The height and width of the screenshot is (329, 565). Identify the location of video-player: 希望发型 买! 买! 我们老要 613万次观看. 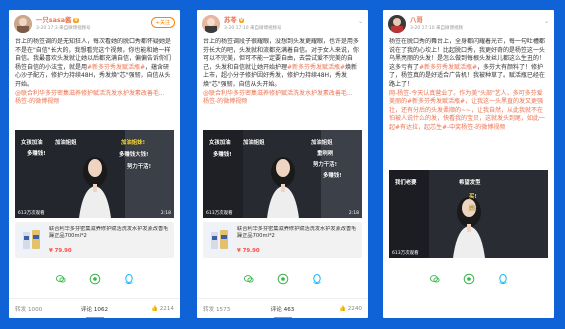
(468, 214).